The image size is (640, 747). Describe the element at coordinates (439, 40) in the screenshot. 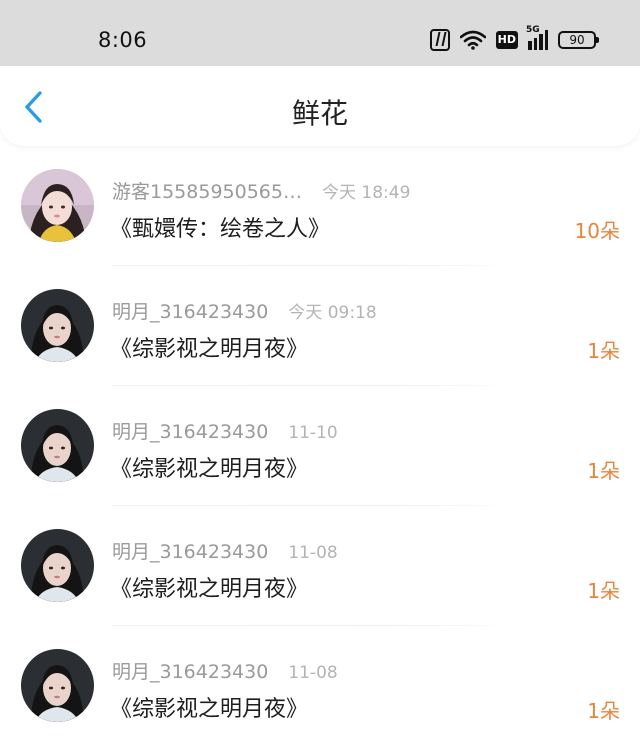

I see `nfc-icon` at that location.